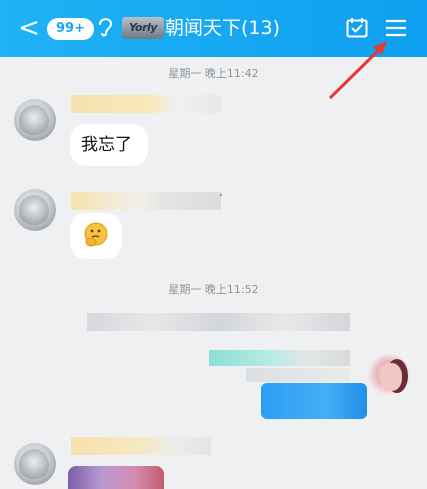  I want to click on calendar-check-icon, so click(357, 28).